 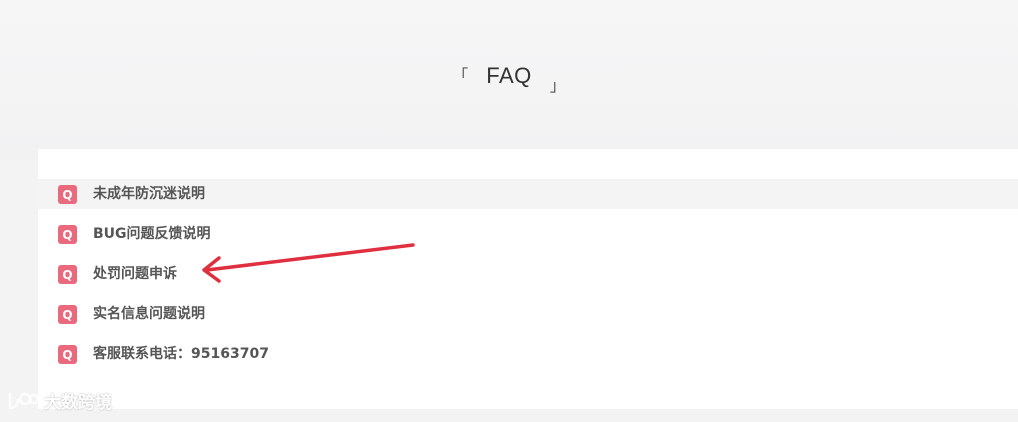 I want to click on faq-heading: 「 FAQ 」, so click(x=509, y=78).